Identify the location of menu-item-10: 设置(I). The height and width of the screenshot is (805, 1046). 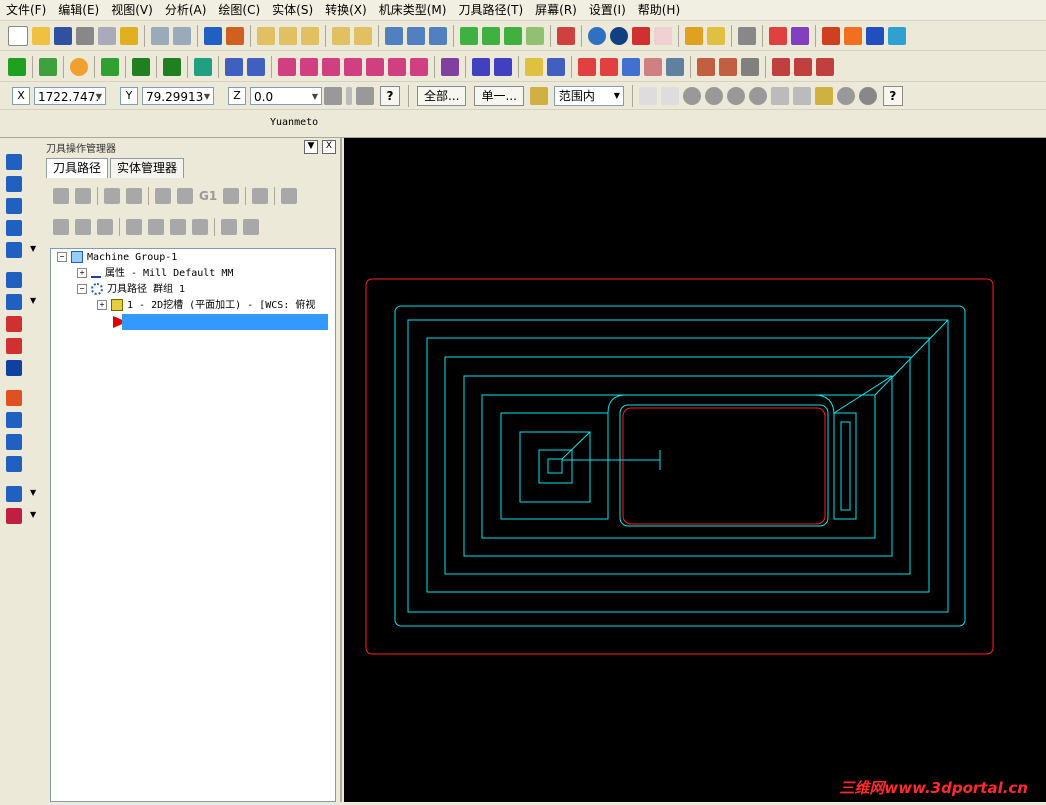
(607, 10).